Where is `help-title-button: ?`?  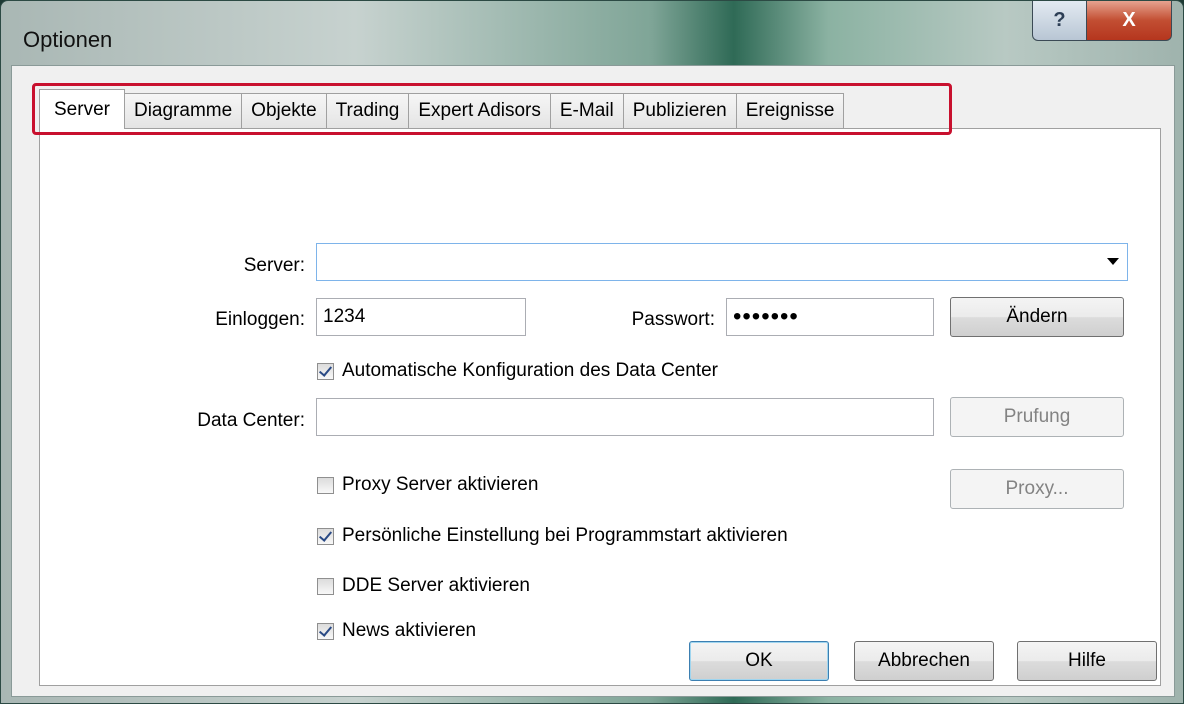
help-title-button: ? is located at coordinates (1059, 21).